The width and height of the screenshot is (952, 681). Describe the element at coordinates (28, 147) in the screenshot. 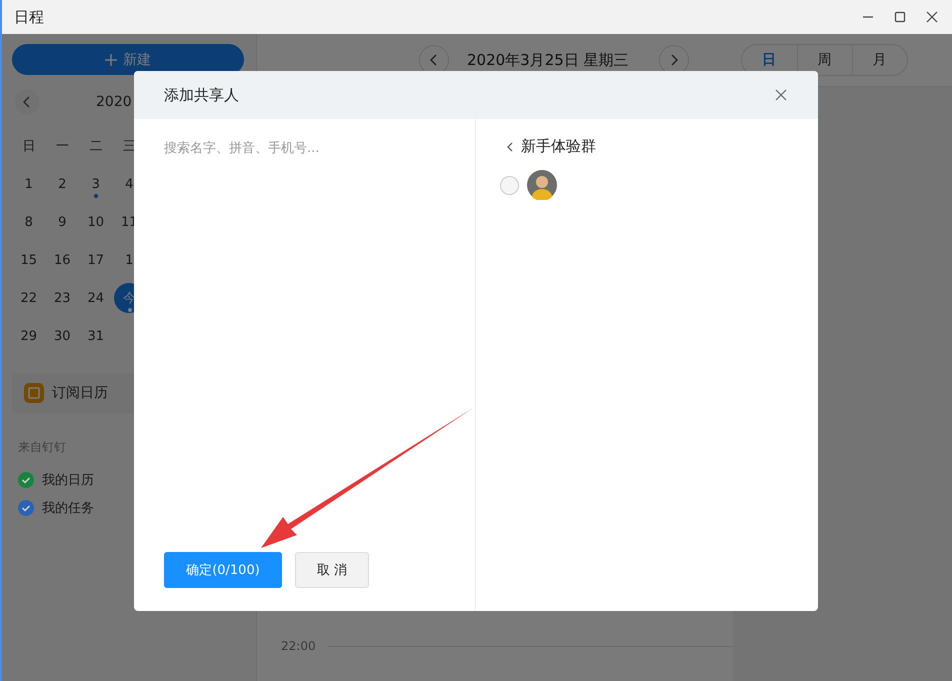

I see `weekday-label: 日` at that location.